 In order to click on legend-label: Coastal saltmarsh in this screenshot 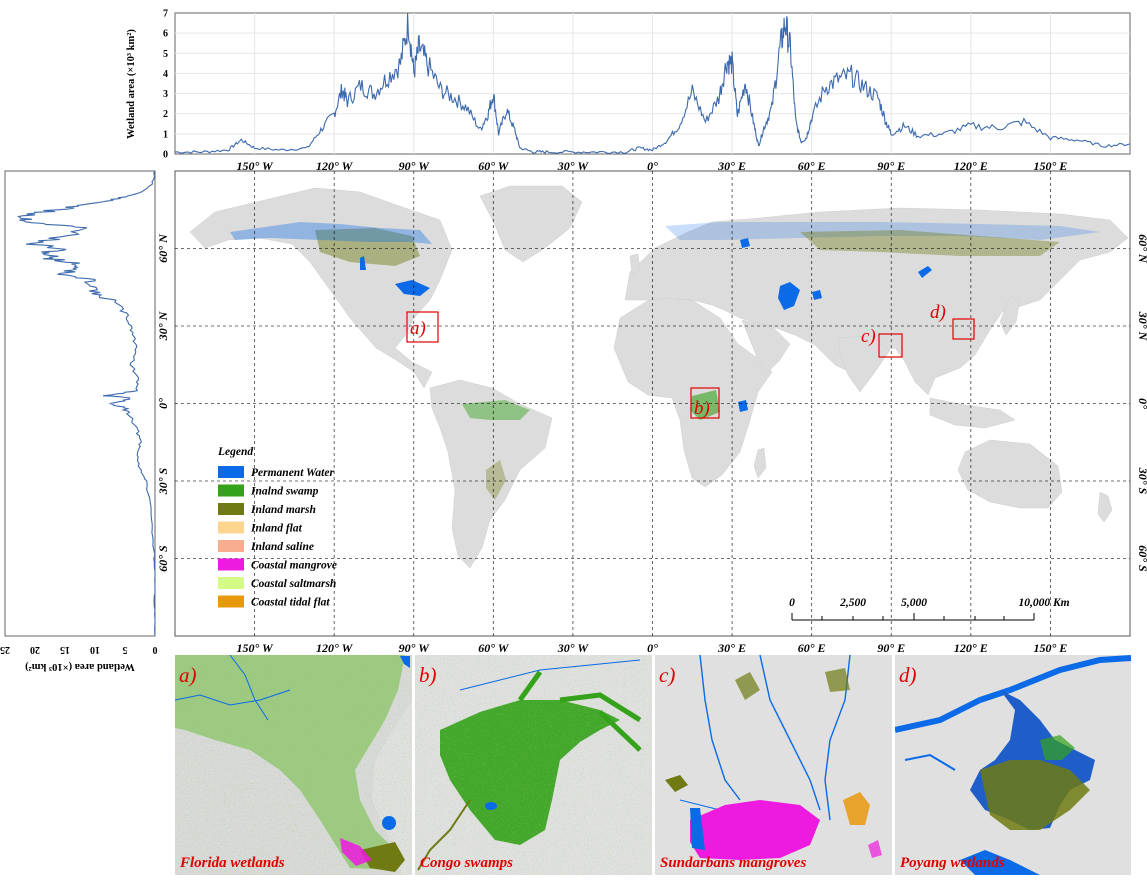, I will do `click(293, 584)`.